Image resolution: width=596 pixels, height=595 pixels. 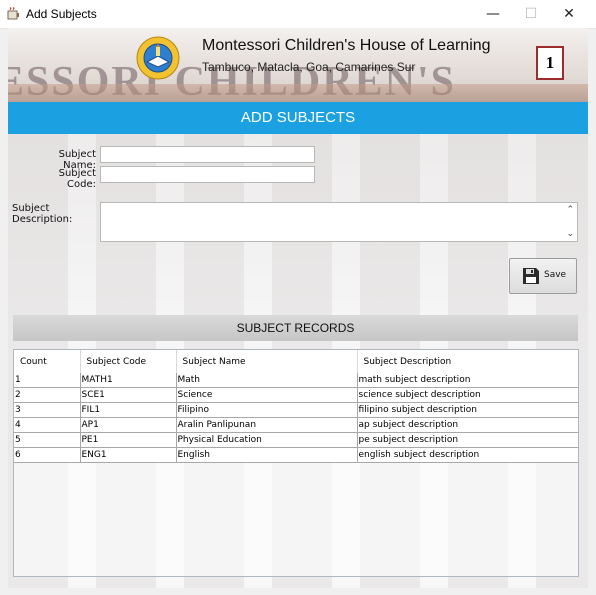 I want to click on table-row: 1 MATH1 Math math subject description, so click(x=296, y=380).